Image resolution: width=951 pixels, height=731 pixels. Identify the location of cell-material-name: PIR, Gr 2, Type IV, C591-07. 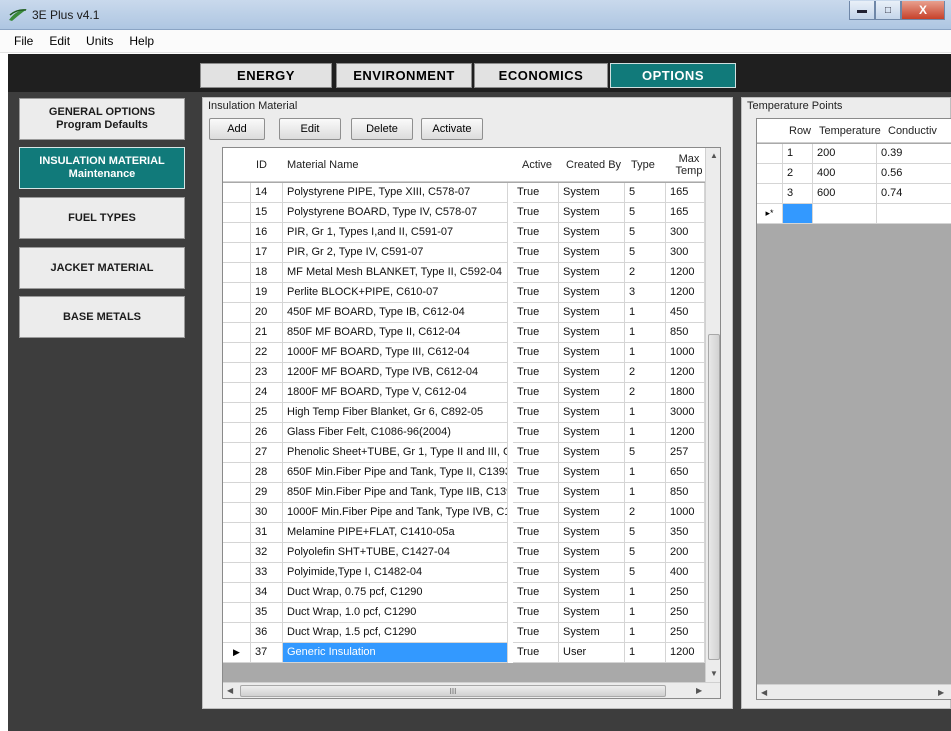
(395, 253).